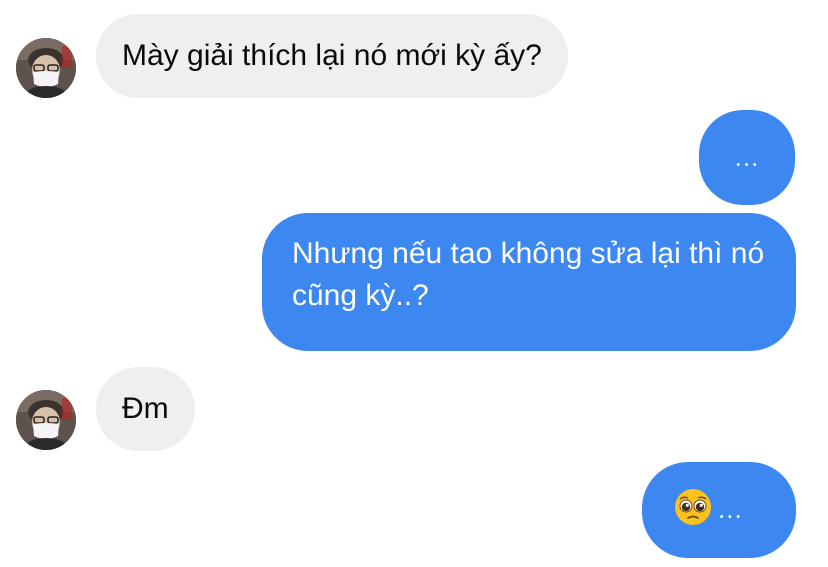 The height and width of the screenshot is (567, 828). I want to click on message-text: Mày giải thích lại nó mới kỳ ấy?, so click(332, 55).